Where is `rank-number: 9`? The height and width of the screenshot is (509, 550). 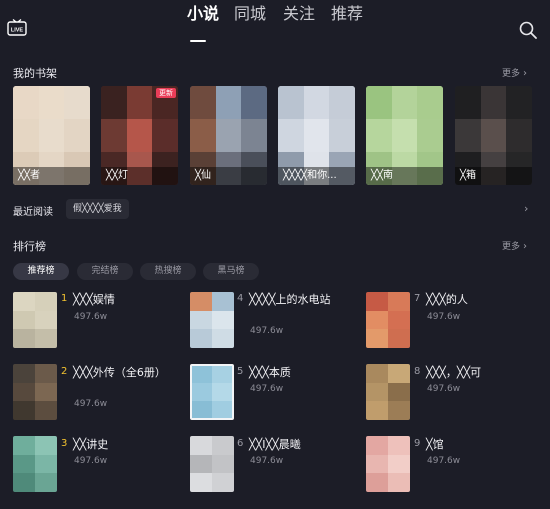
rank-number: 9 is located at coordinates (417, 443).